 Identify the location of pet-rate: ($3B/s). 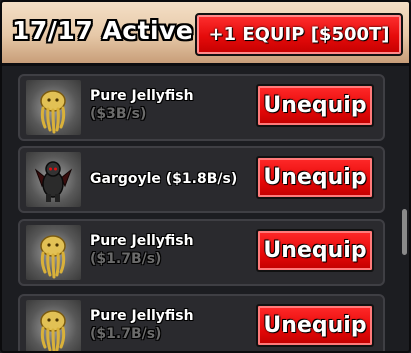
(118, 114).